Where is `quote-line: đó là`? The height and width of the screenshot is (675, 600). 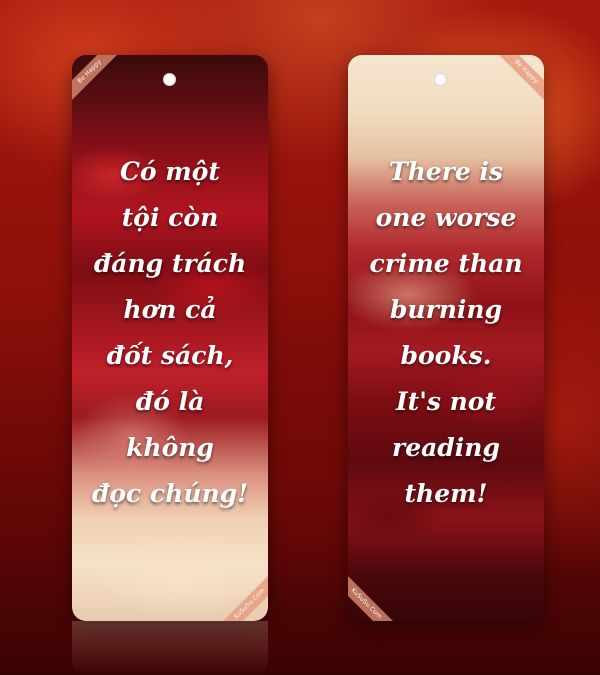
quote-line: đó là is located at coordinates (170, 401).